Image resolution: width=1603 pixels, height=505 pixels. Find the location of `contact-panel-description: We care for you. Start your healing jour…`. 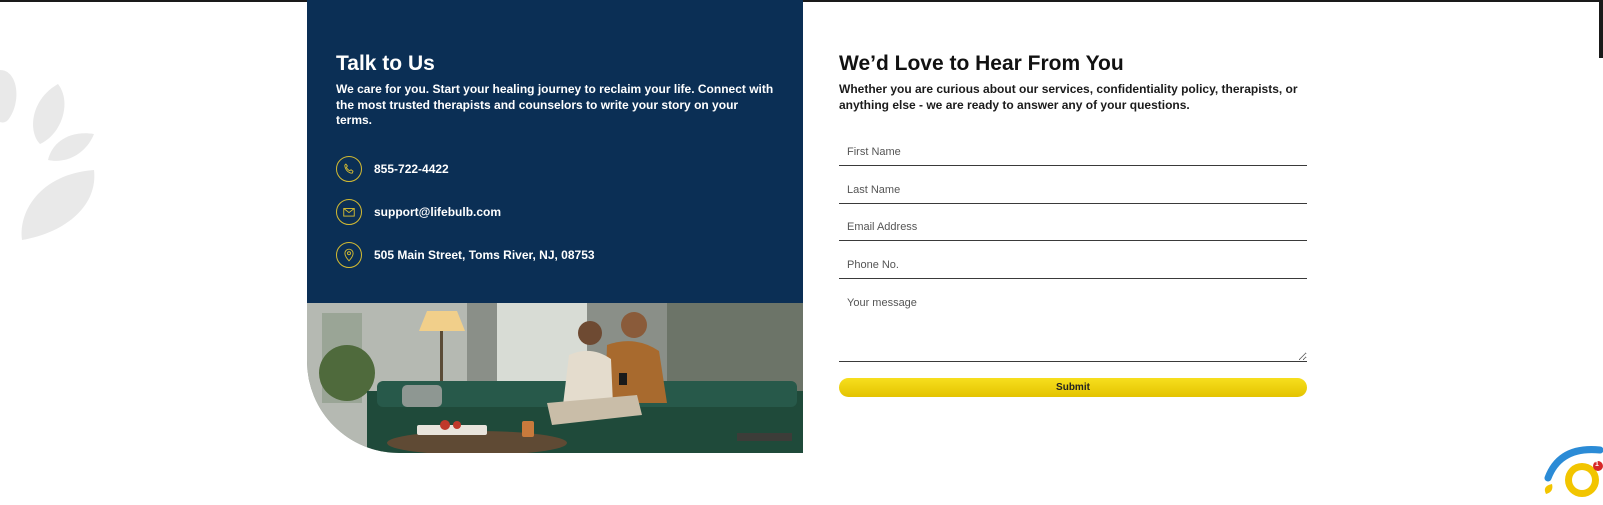

contact-panel-description: We care for you. Start your healing jour… is located at coordinates (555, 104).